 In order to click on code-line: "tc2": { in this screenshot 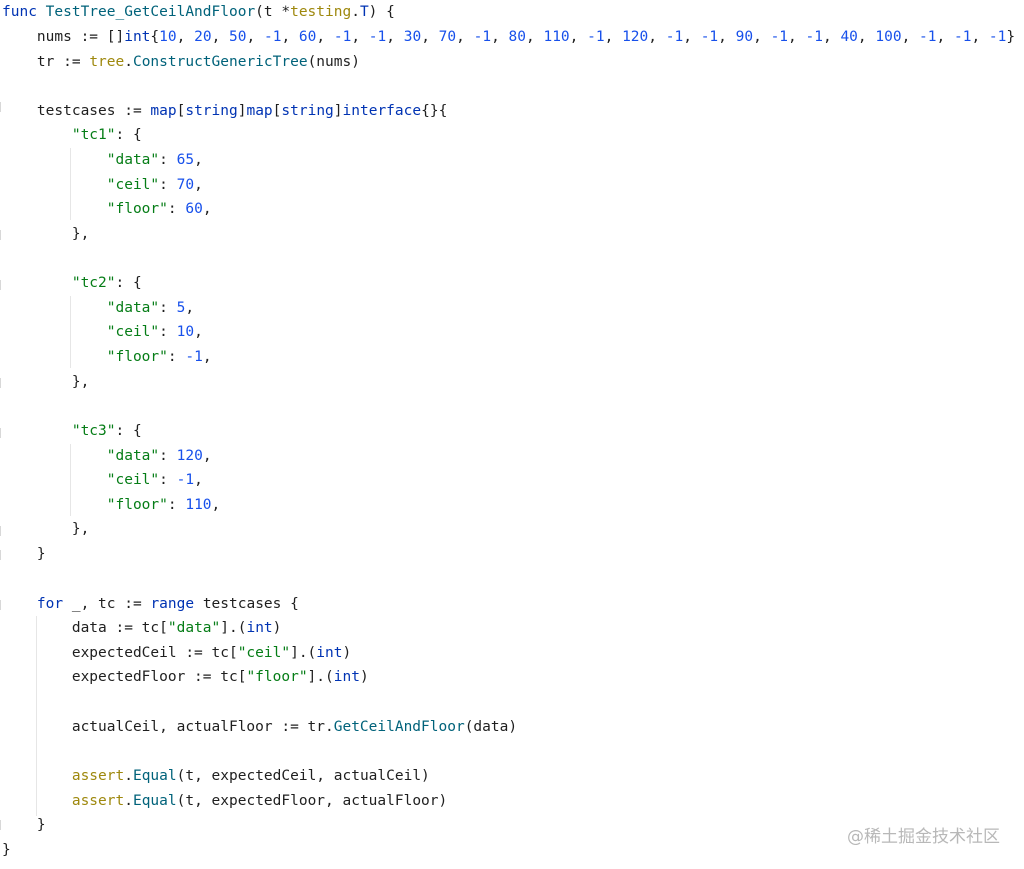, I will do `click(72, 283)`.